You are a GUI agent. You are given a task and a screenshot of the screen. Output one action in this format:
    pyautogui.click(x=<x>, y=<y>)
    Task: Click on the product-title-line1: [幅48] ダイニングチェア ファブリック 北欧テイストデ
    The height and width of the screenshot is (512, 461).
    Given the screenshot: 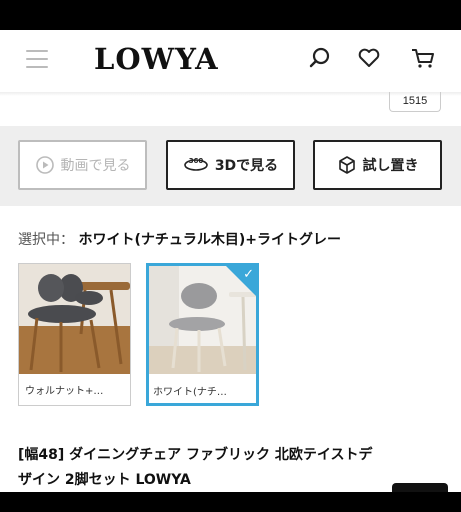 What is the action you would take?
    pyautogui.click(x=195, y=455)
    